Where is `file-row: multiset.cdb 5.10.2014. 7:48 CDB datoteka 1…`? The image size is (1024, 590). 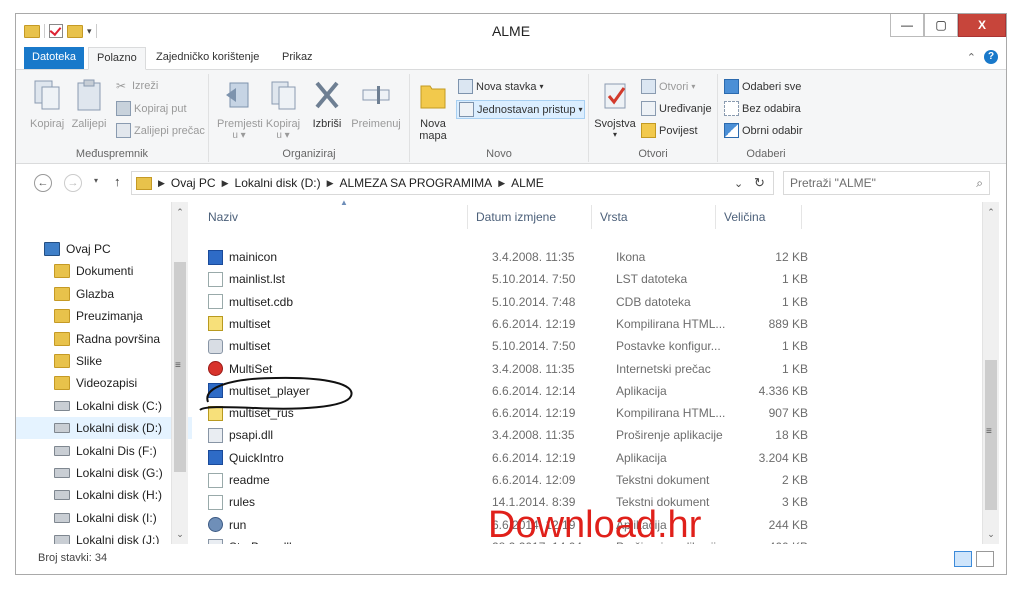 file-row: multiset.cdb 5.10.2014. 7:48 CDB datoteka 1… is located at coordinates (588, 302).